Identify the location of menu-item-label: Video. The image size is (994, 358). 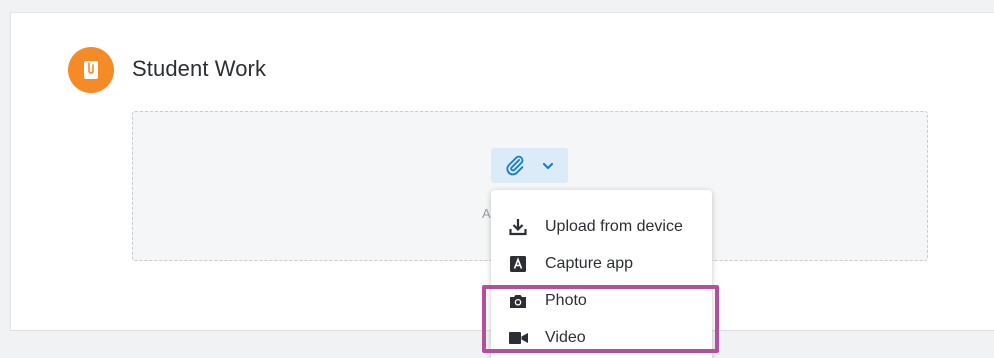
(565, 337).